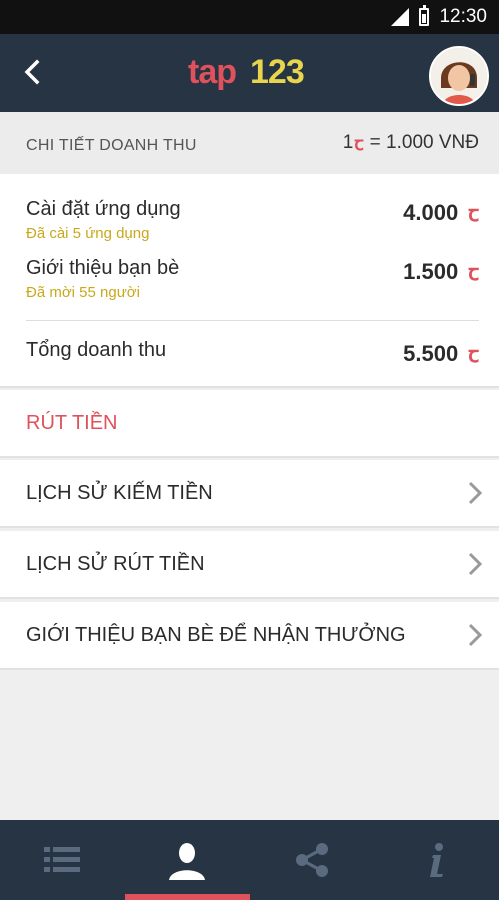 This screenshot has width=499, height=900. What do you see at coordinates (103, 268) in the screenshot?
I see `revenue-label: Giới thiệu bạn bè` at bounding box center [103, 268].